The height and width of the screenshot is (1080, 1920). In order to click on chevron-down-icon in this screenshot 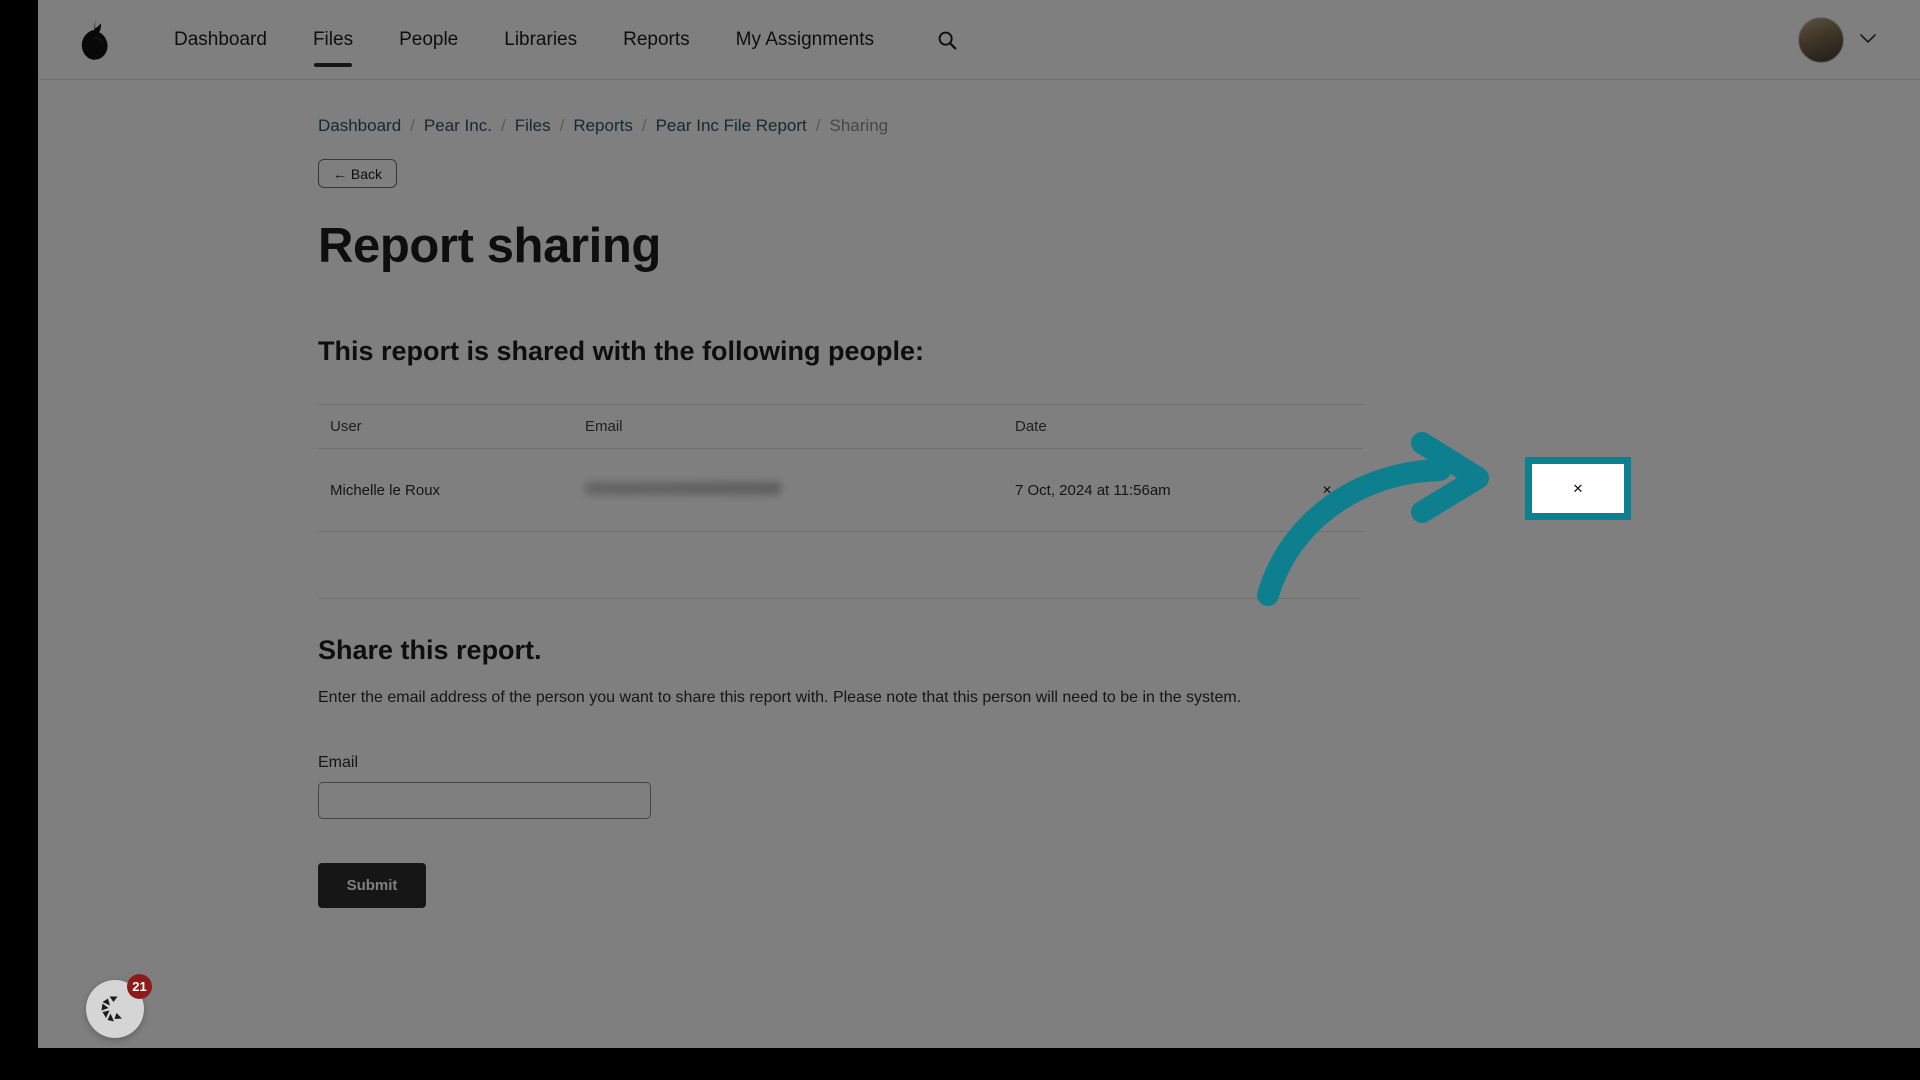, I will do `click(1868, 40)`.